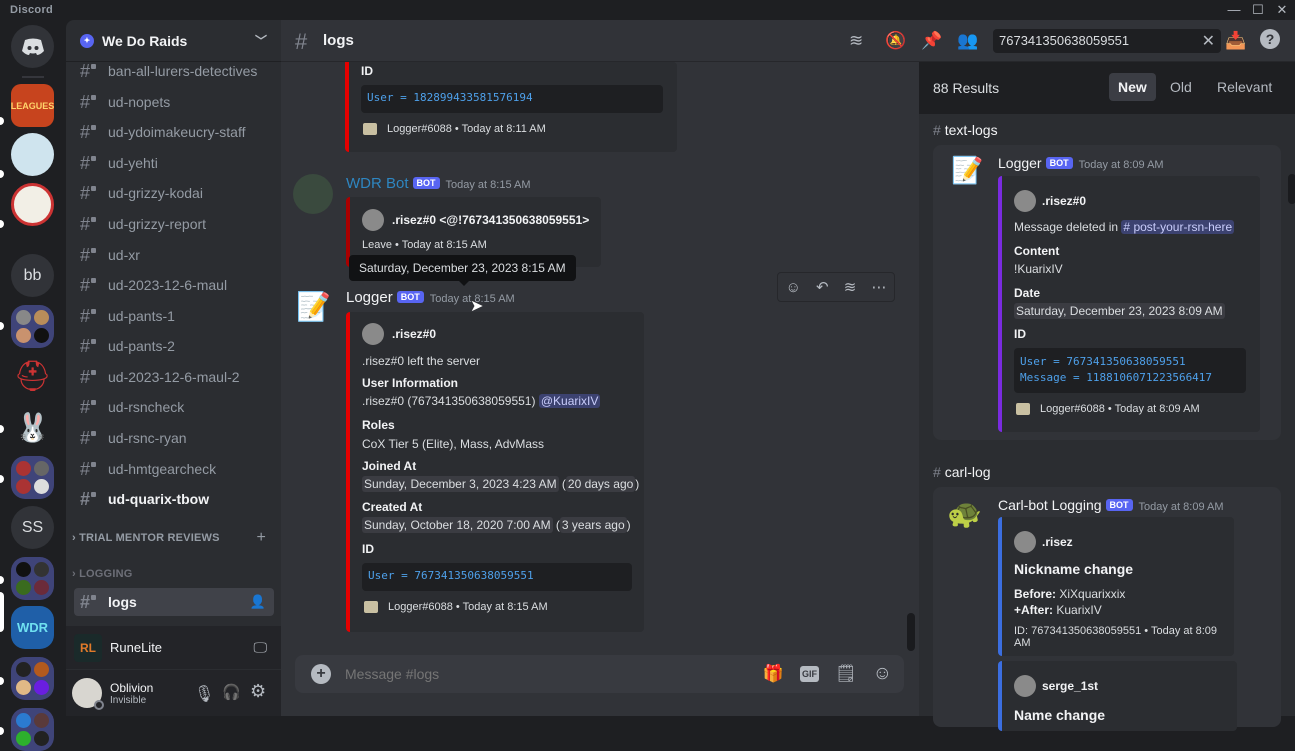 The height and width of the screenshot is (751, 1295). I want to click on embed-description: .risez#0 left the server, so click(421, 361).